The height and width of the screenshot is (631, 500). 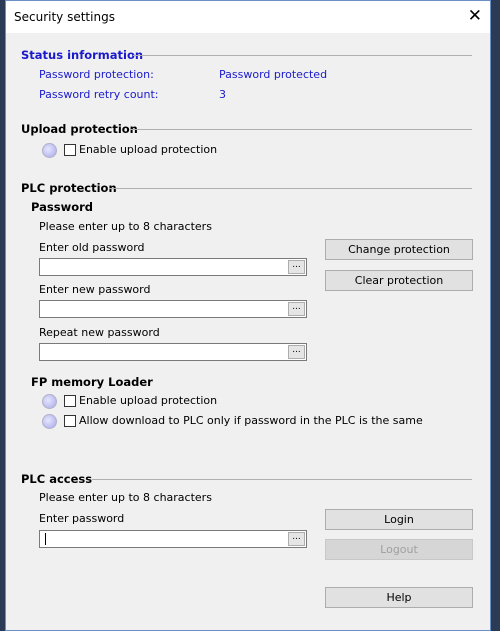 I want to click on plc-access-header: PLC access, so click(x=57, y=479).